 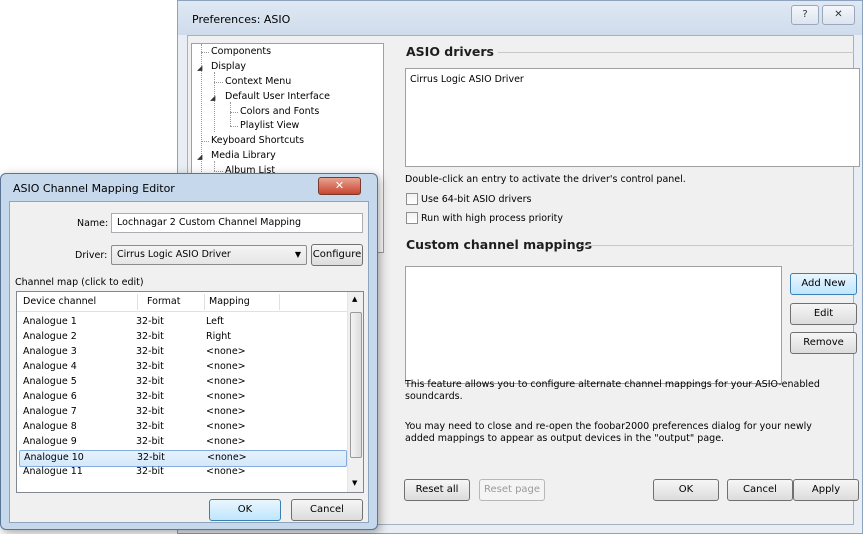 I want to click on name-field: Lochnagar 2 Custom Channel Mapping, so click(x=237, y=223).